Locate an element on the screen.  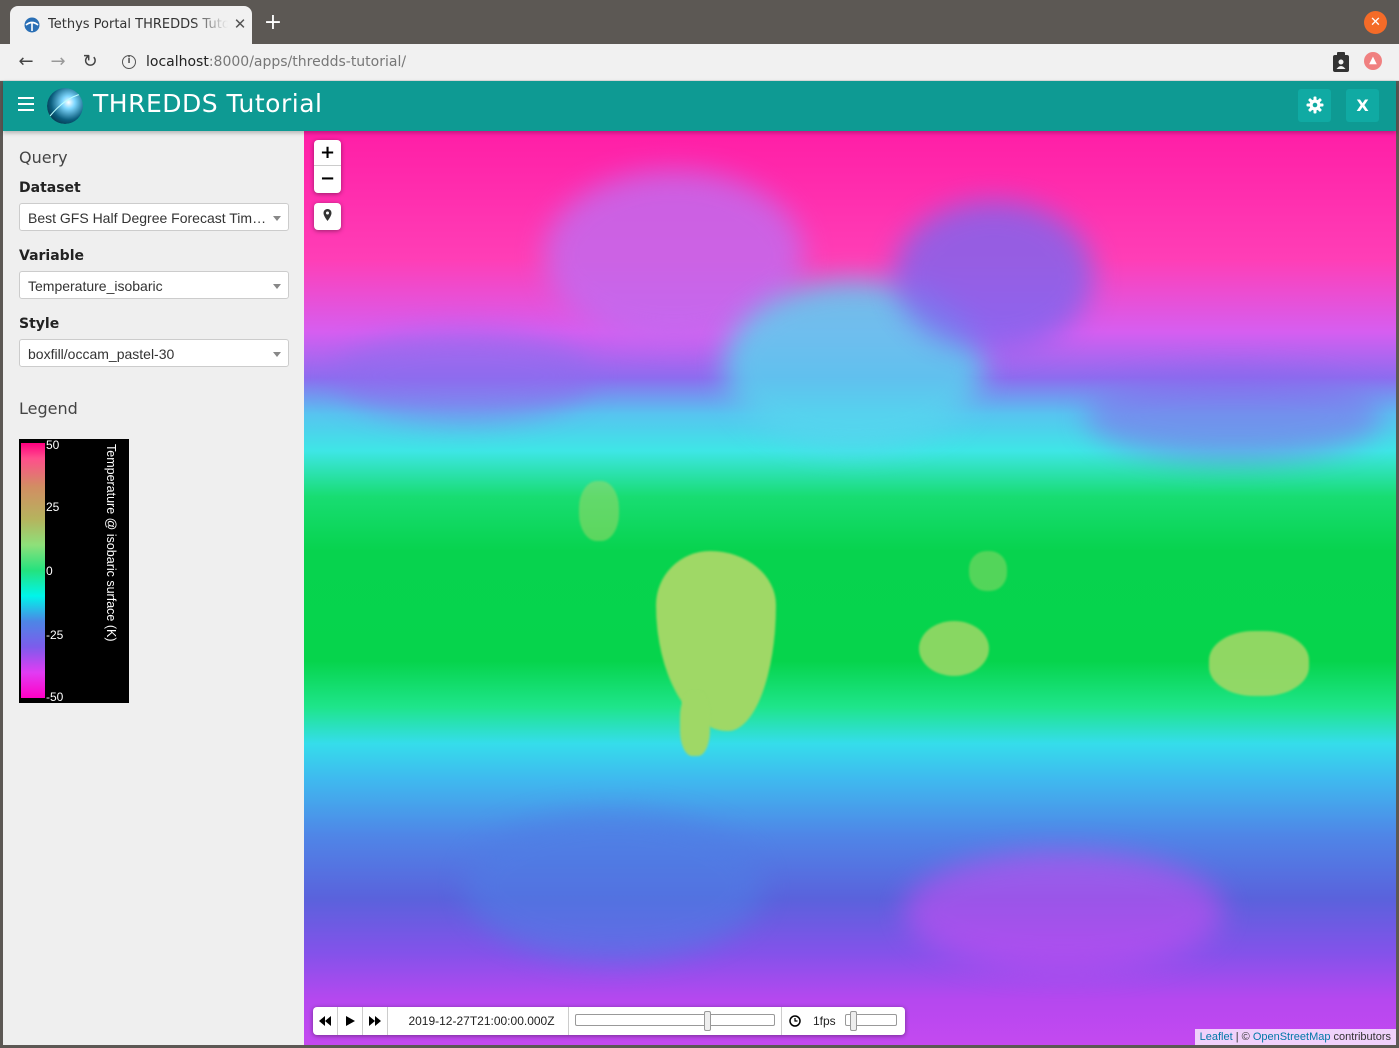
dataset-dropdown-icon is located at coordinates (277, 218).